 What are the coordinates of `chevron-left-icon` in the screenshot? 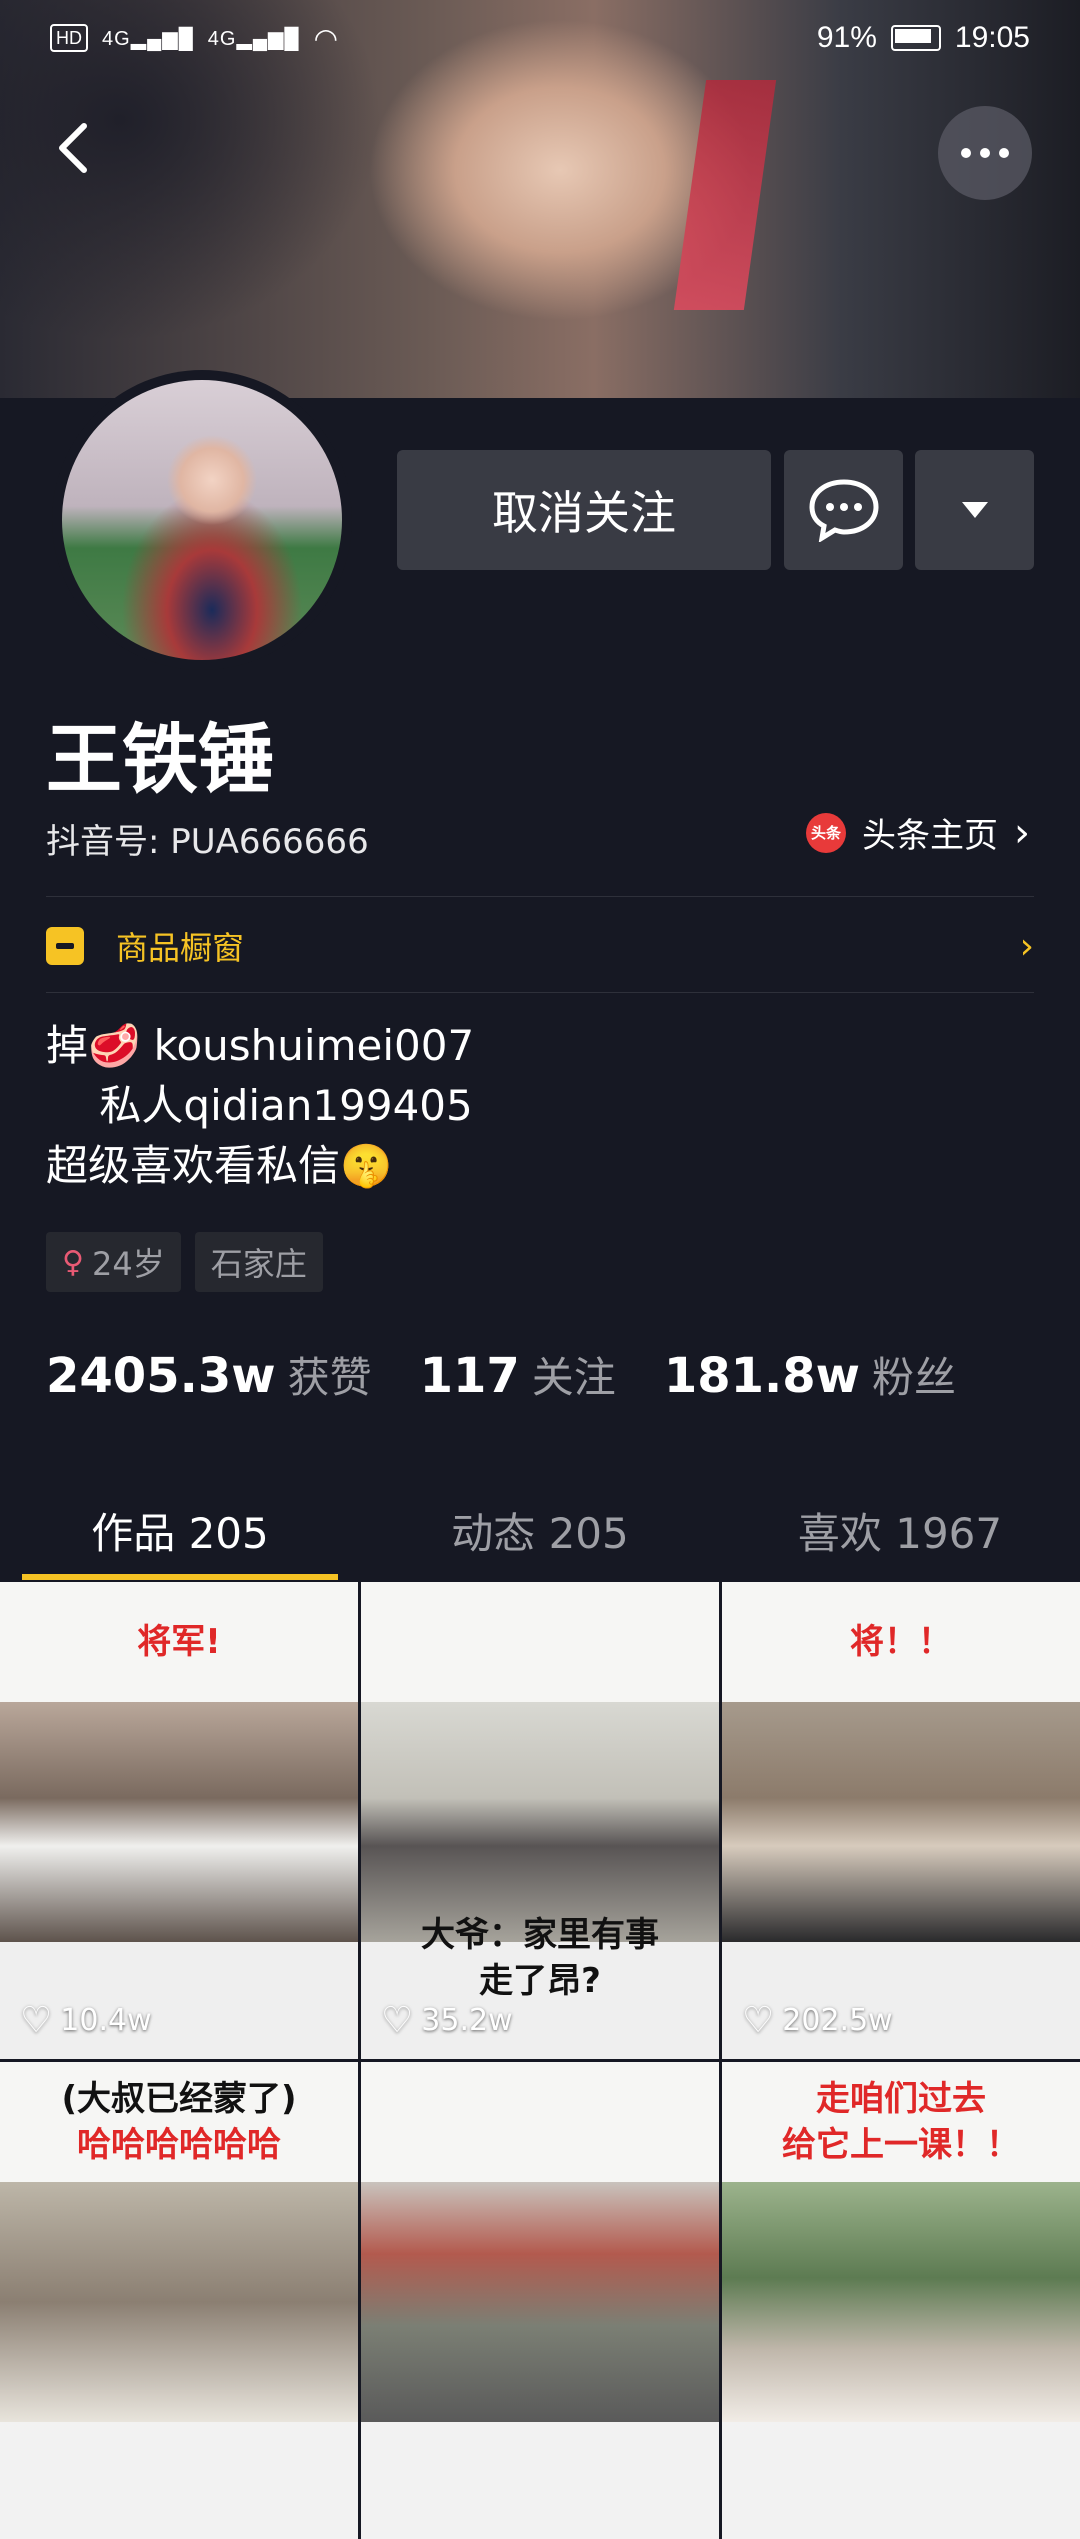 It's located at (73, 148).